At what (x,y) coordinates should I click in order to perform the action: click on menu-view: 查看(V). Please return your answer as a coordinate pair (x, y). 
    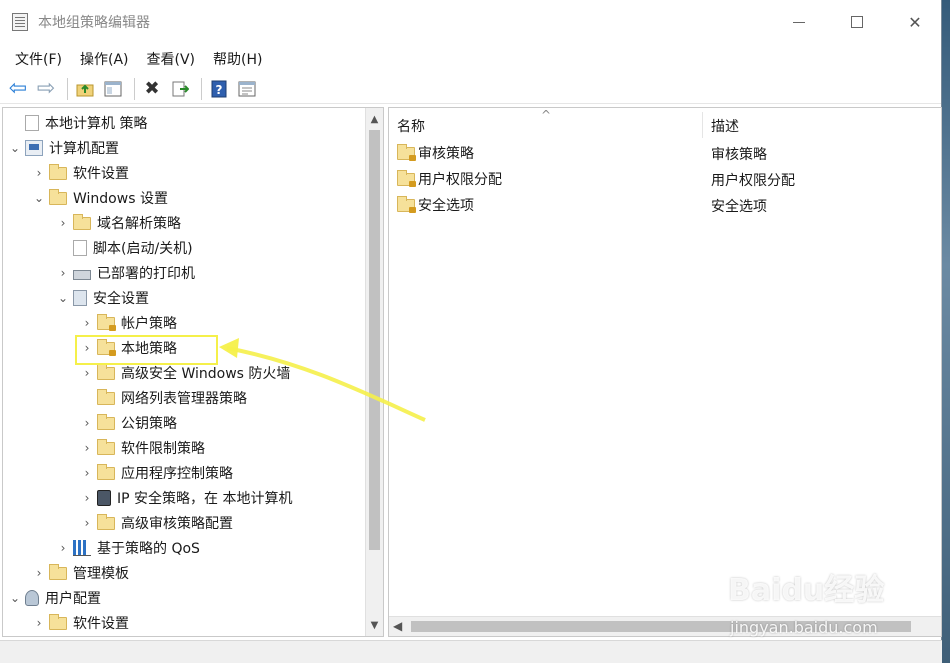
    Looking at the image, I should click on (171, 59).